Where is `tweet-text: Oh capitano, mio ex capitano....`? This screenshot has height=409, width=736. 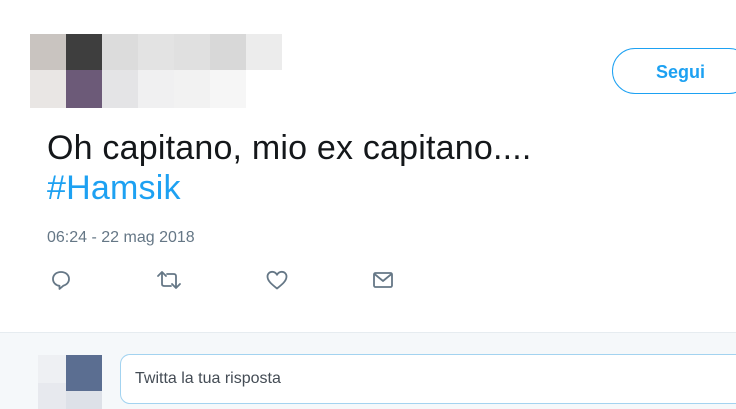 tweet-text: Oh capitano, mio ex capitano.... is located at coordinates (289, 148).